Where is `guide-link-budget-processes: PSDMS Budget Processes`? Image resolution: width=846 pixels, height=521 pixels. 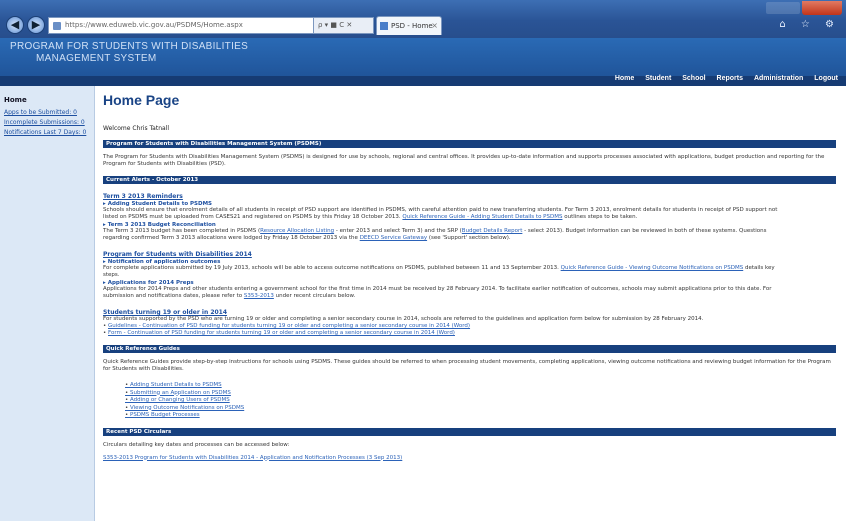 guide-link-budget-processes: PSDMS Budget Processes is located at coordinates (481, 416).